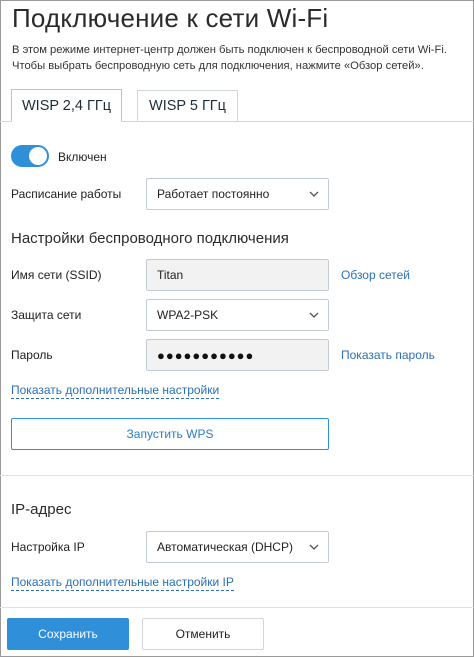  Describe the element at coordinates (170, 434) in the screenshot. I see `start-wps-button: Запустить WPS` at that location.